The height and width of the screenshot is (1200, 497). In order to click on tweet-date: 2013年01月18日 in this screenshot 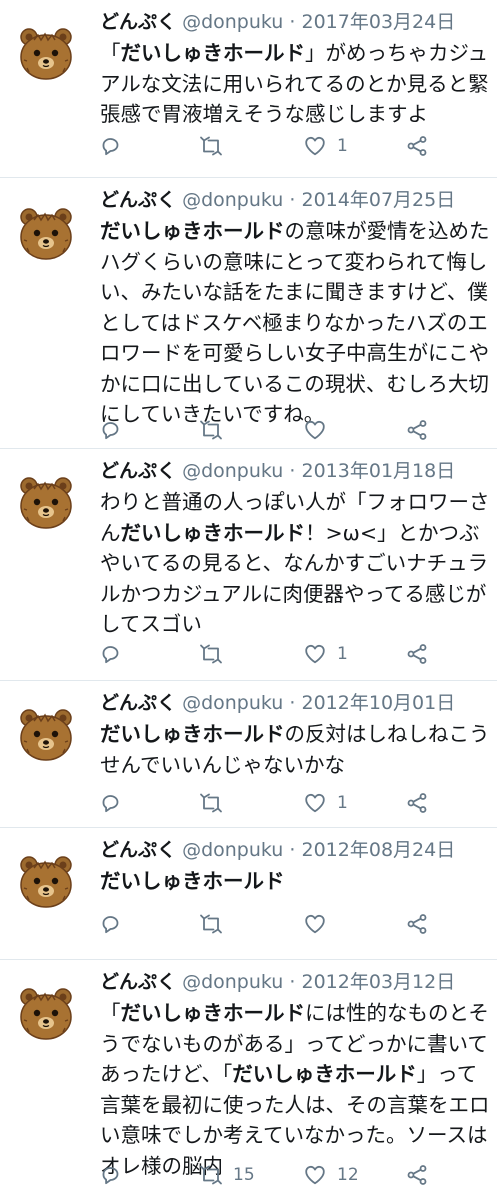, I will do `click(379, 471)`.